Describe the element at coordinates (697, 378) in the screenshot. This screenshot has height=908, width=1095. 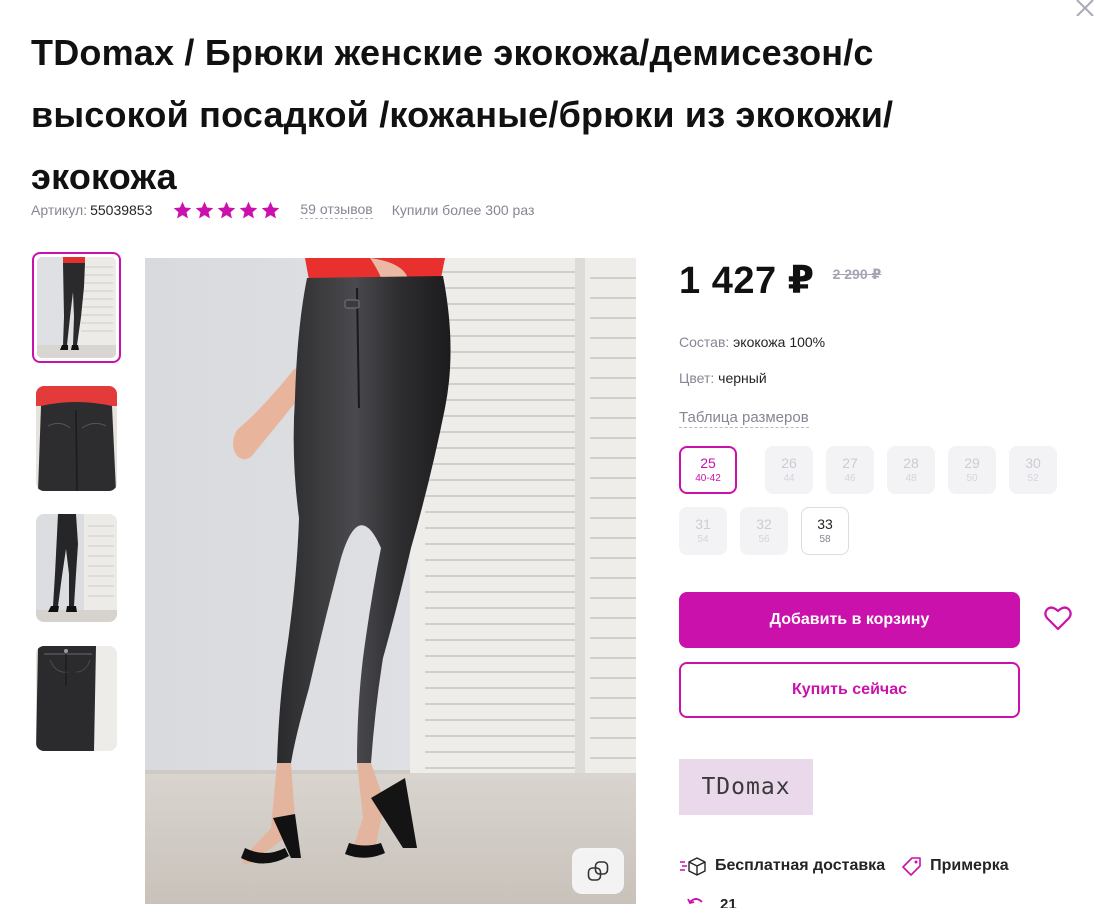
I see `color-label: Цвет:` at that location.